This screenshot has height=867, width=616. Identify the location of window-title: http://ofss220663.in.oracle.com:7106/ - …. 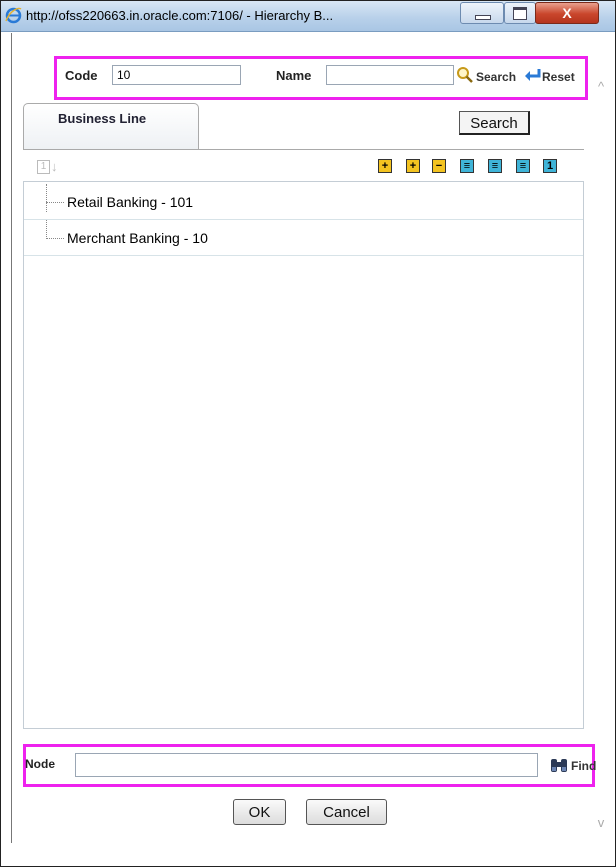
(180, 15).